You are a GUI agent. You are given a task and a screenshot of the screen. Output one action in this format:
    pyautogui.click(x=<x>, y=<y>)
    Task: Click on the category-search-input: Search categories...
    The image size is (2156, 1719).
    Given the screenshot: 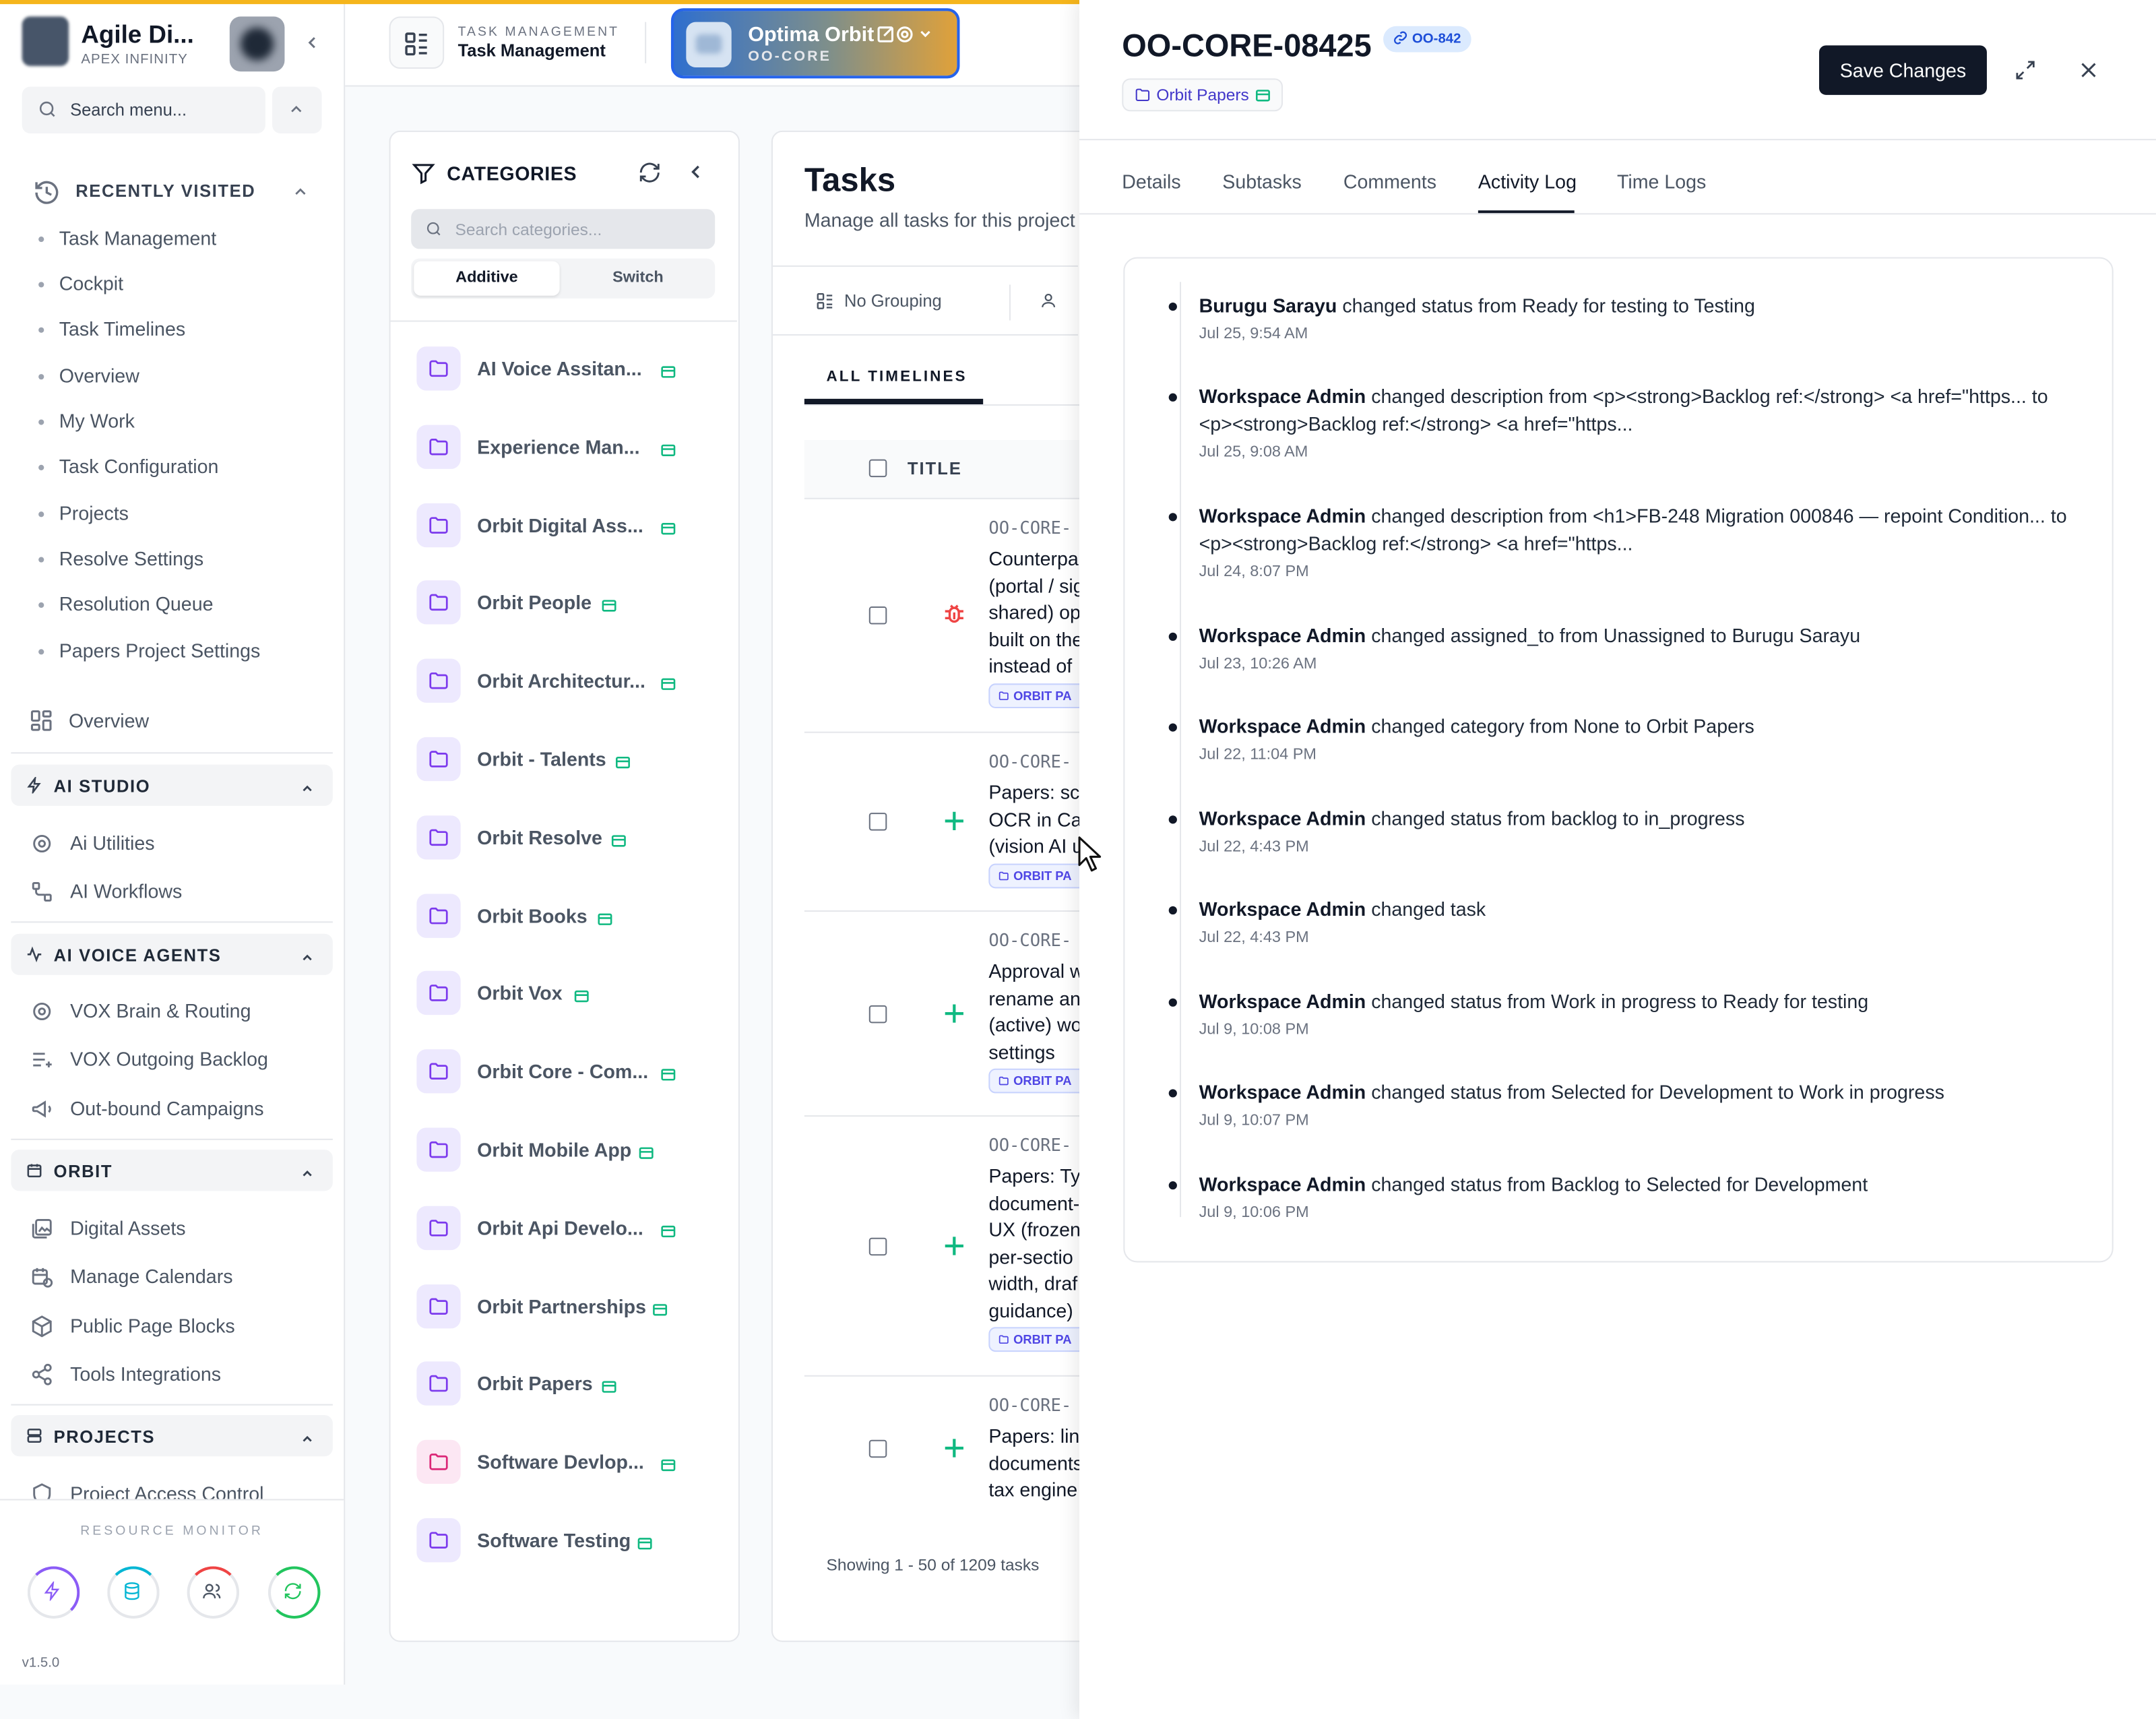 What is the action you would take?
    pyautogui.click(x=563, y=229)
    